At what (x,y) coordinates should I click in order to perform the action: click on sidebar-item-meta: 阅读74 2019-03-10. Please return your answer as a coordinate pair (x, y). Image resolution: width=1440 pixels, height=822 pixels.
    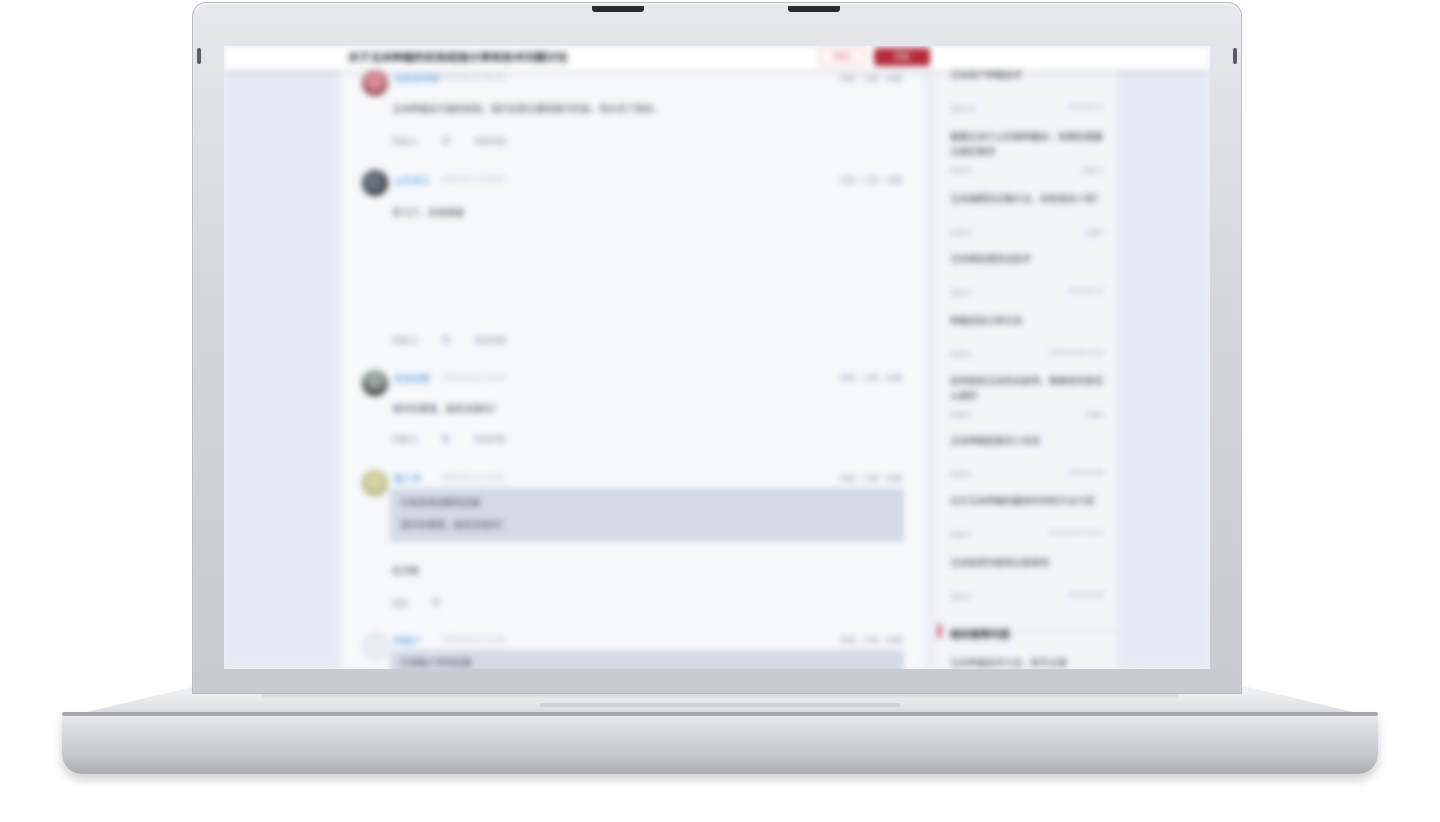
    Looking at the image, I should click on (1027, 293).